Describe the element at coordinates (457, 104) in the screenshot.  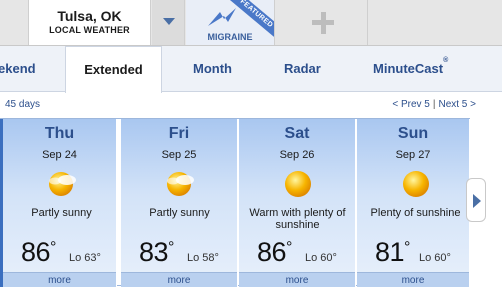
I see `next-5-link: Next 5 >` at that location.